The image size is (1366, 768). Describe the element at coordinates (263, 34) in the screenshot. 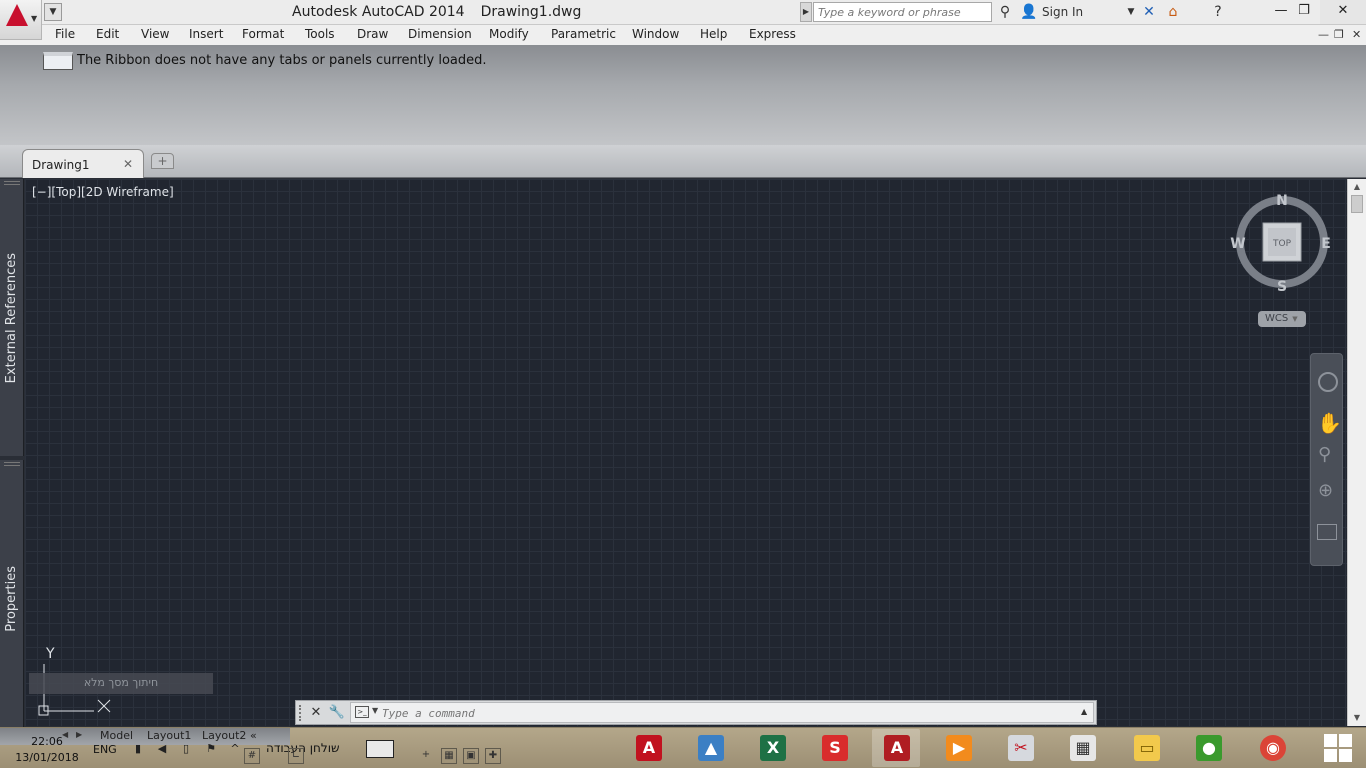

I see `menu-format: Format` at that location.